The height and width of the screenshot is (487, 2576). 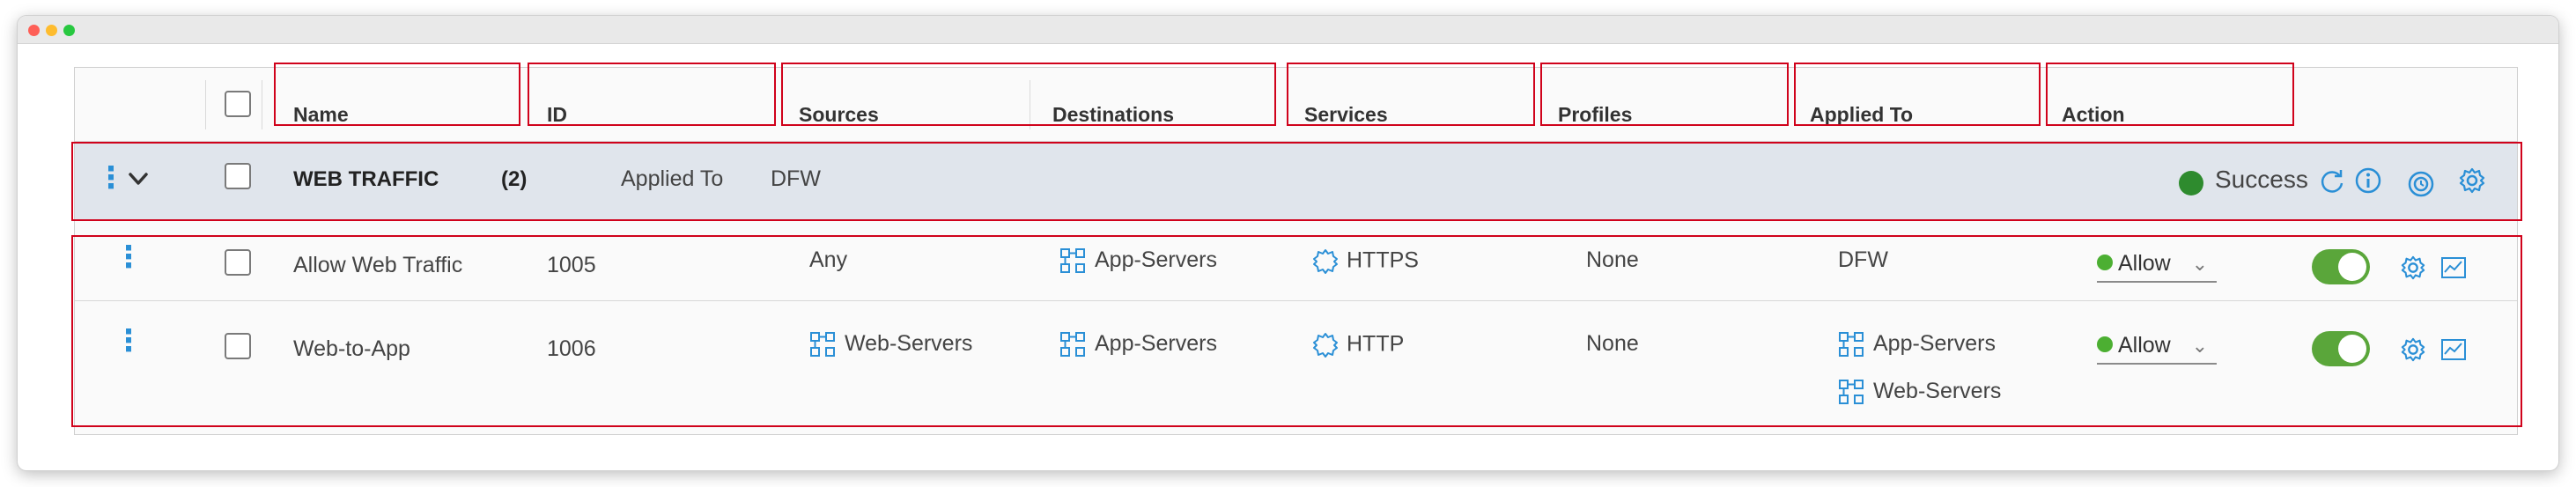 I want to click on close-window-button, so click(x=34, y=30).